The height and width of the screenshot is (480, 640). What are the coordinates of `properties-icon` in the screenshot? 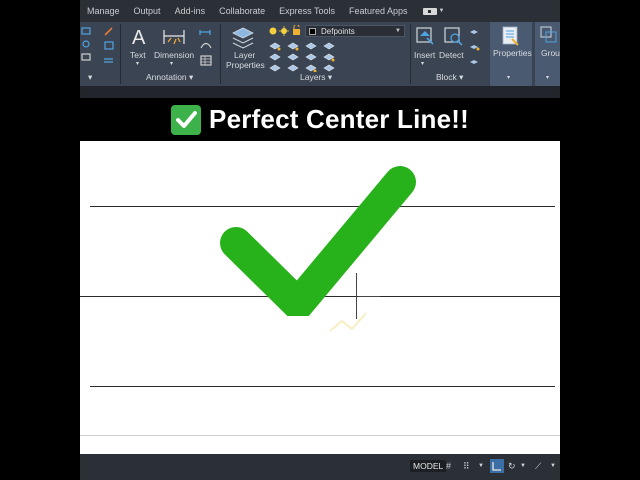 It's located at (510, 36).